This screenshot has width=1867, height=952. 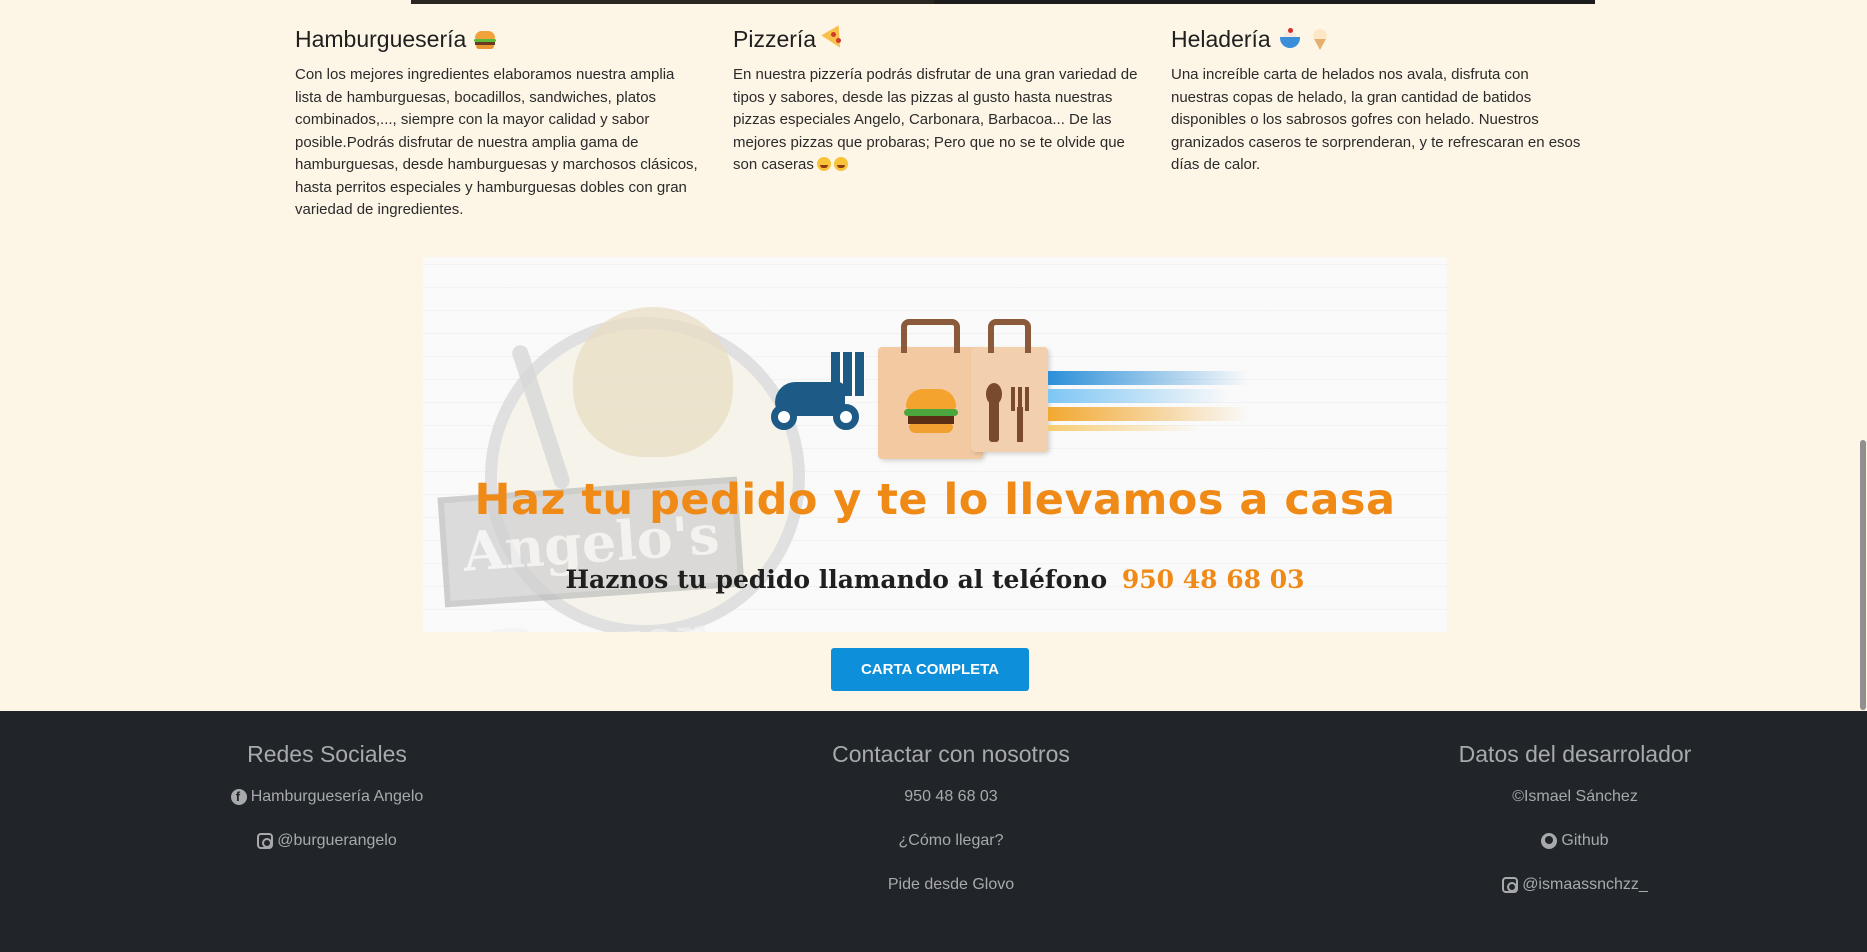 I want to click on glovo-link: Pide desde Glovo, so click(x=951, y=885).